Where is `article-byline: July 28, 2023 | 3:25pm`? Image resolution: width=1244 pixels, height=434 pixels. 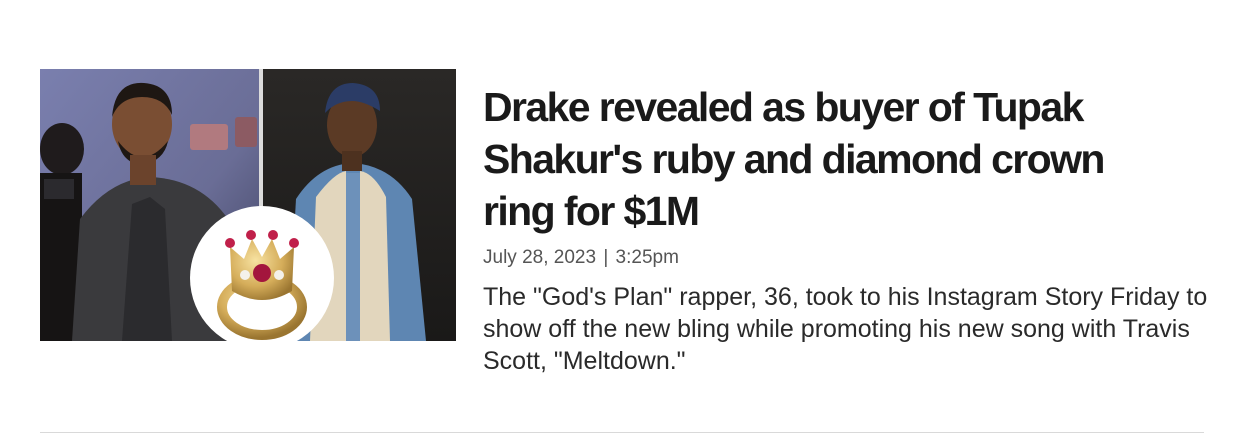
article-byline: July 28, 2023 | 3:25pm is located at coordinates (843, 258).